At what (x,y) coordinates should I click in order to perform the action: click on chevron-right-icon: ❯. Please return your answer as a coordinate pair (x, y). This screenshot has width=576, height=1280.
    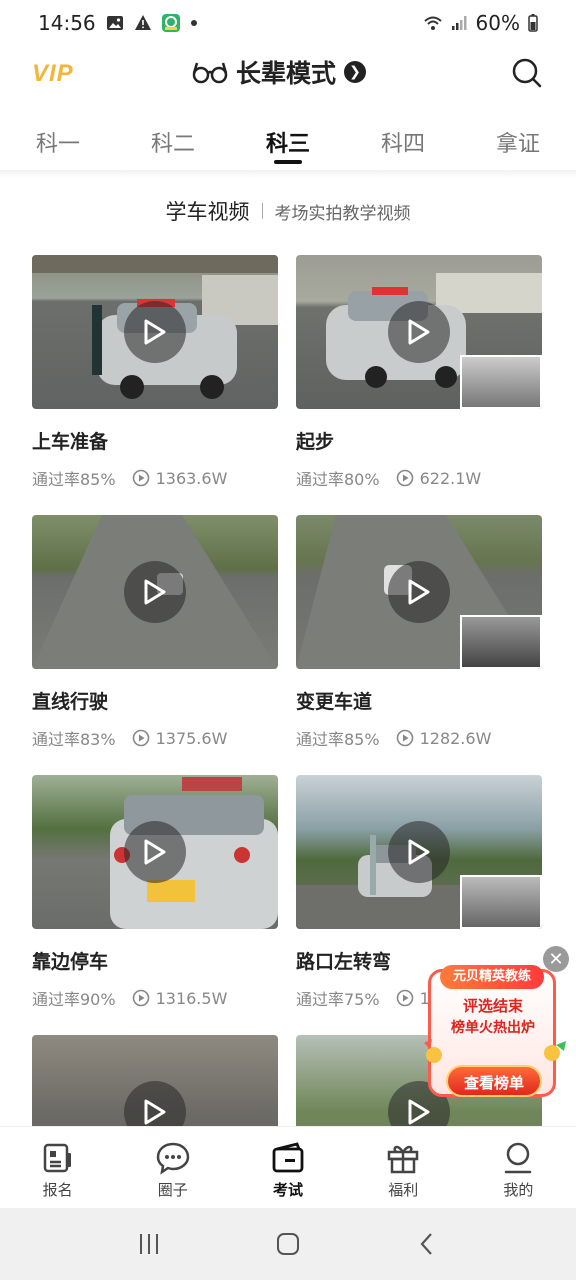
    Looking at the image, I should click on (355, 72).